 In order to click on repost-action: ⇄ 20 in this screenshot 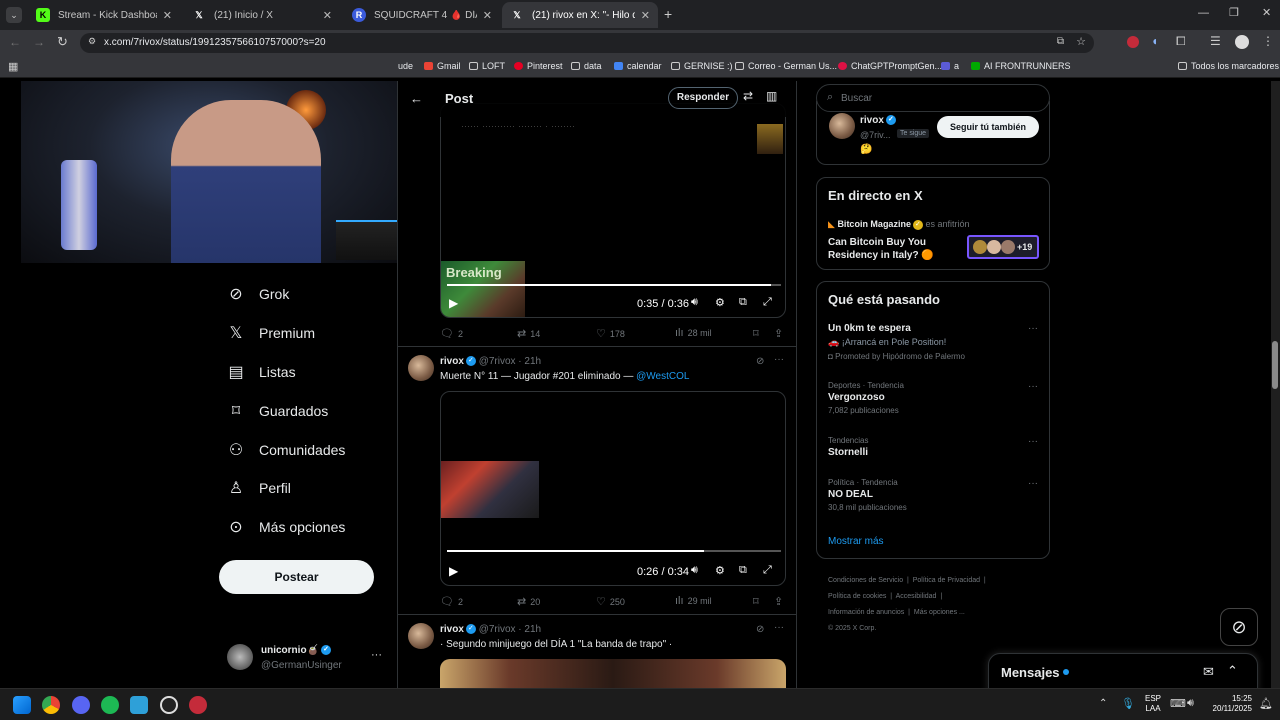, I will do `click(528, 601)`.